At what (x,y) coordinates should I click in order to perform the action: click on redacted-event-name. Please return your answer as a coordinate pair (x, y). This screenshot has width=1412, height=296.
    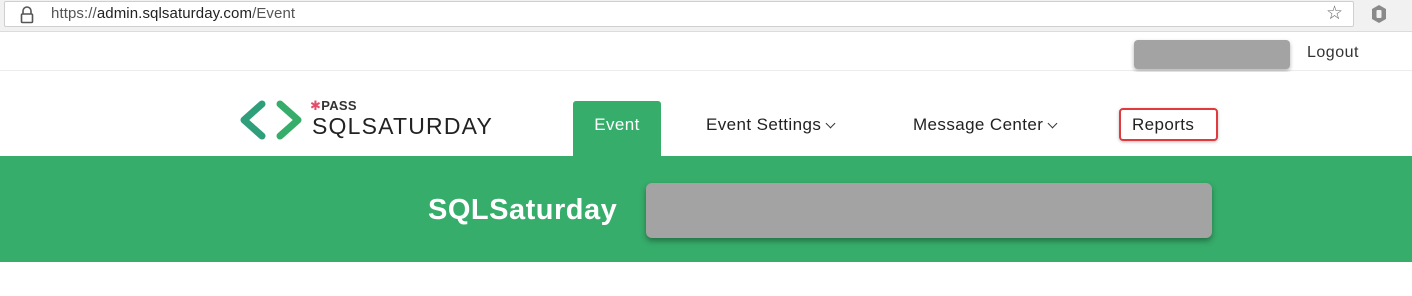
    Looking at the image, I should click on (929, 210).